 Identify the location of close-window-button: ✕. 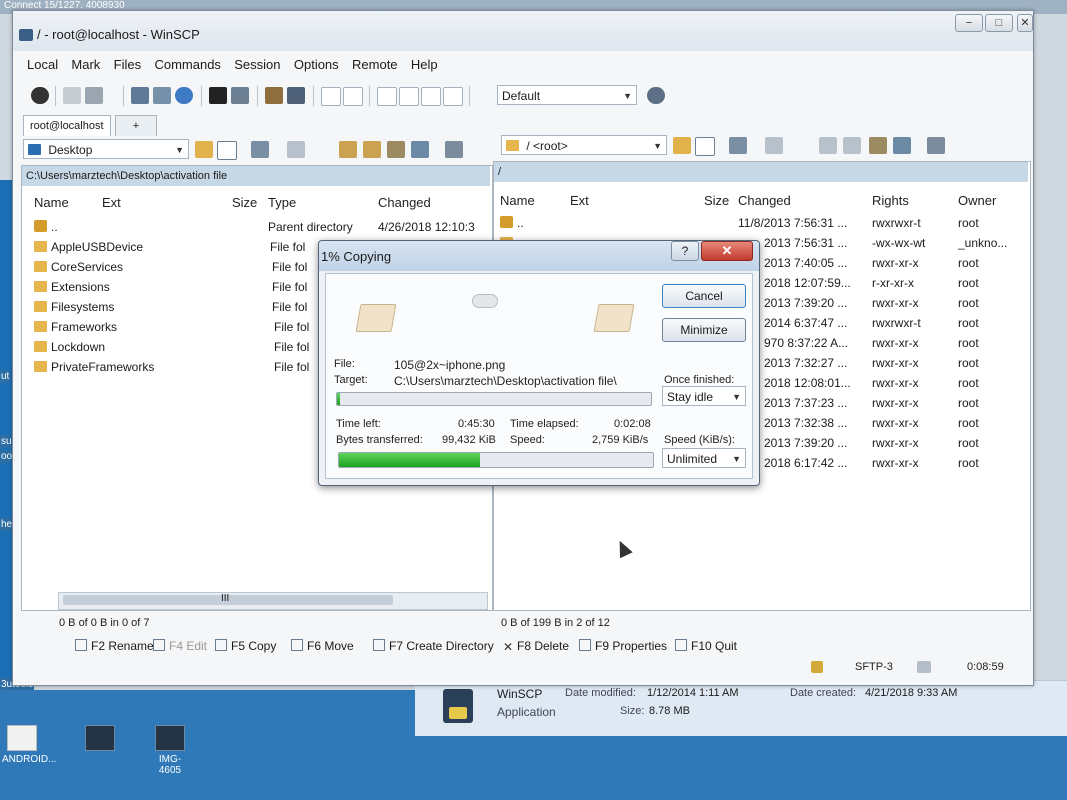
(1025, 23).